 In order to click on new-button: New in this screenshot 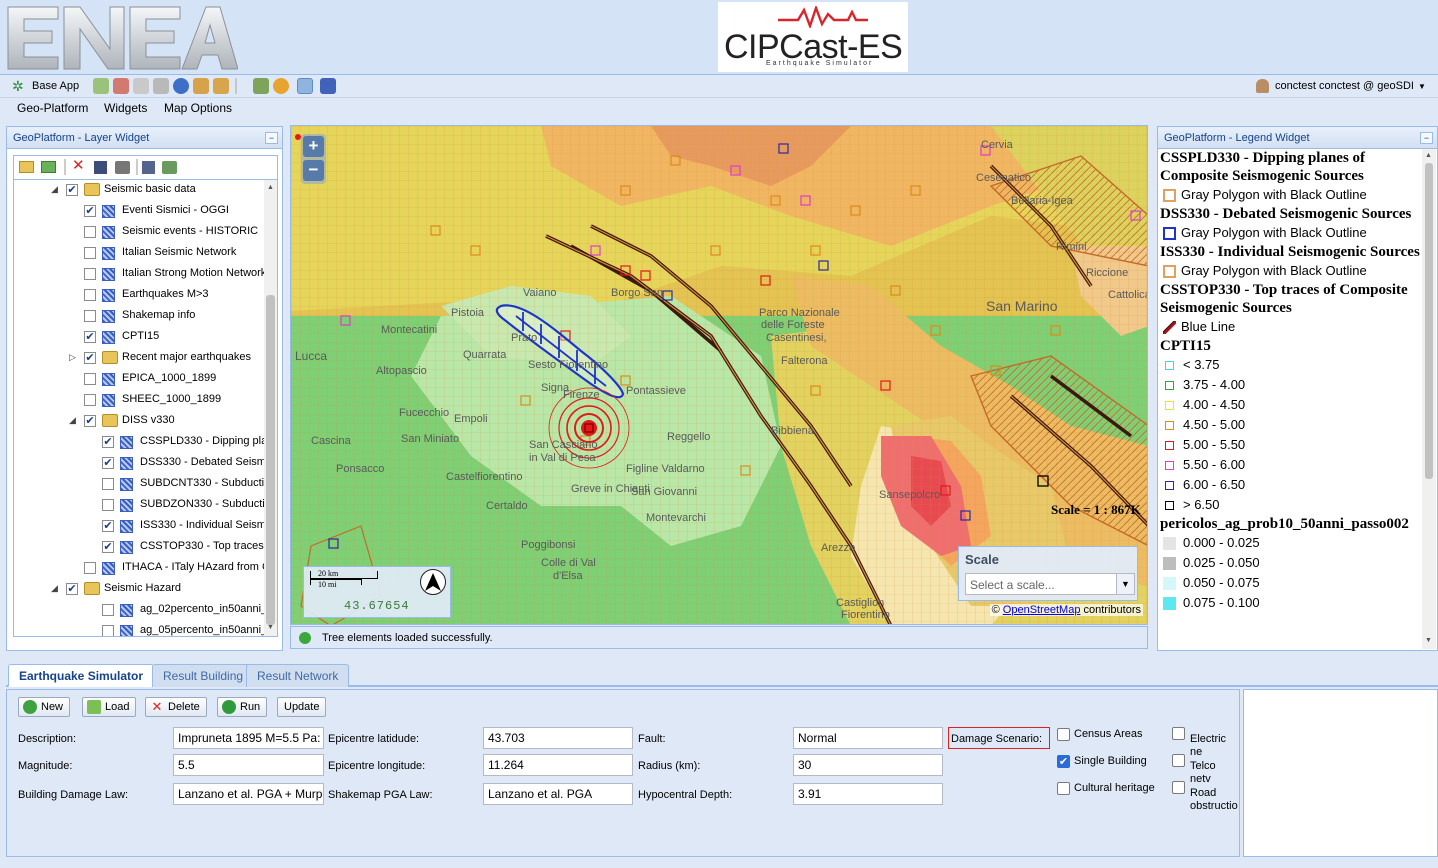, I will do `click(44, 707)`.